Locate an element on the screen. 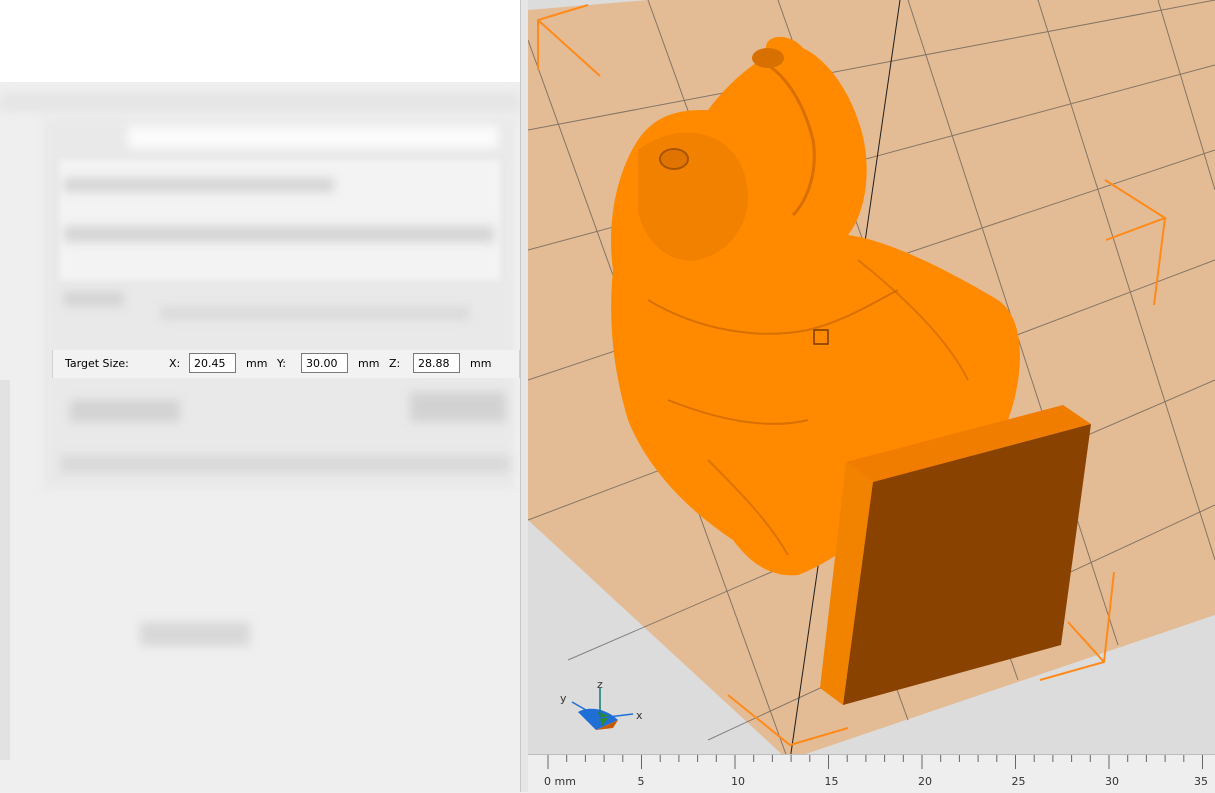  gizmo-z-label: z is located at coordinates (600, 684).